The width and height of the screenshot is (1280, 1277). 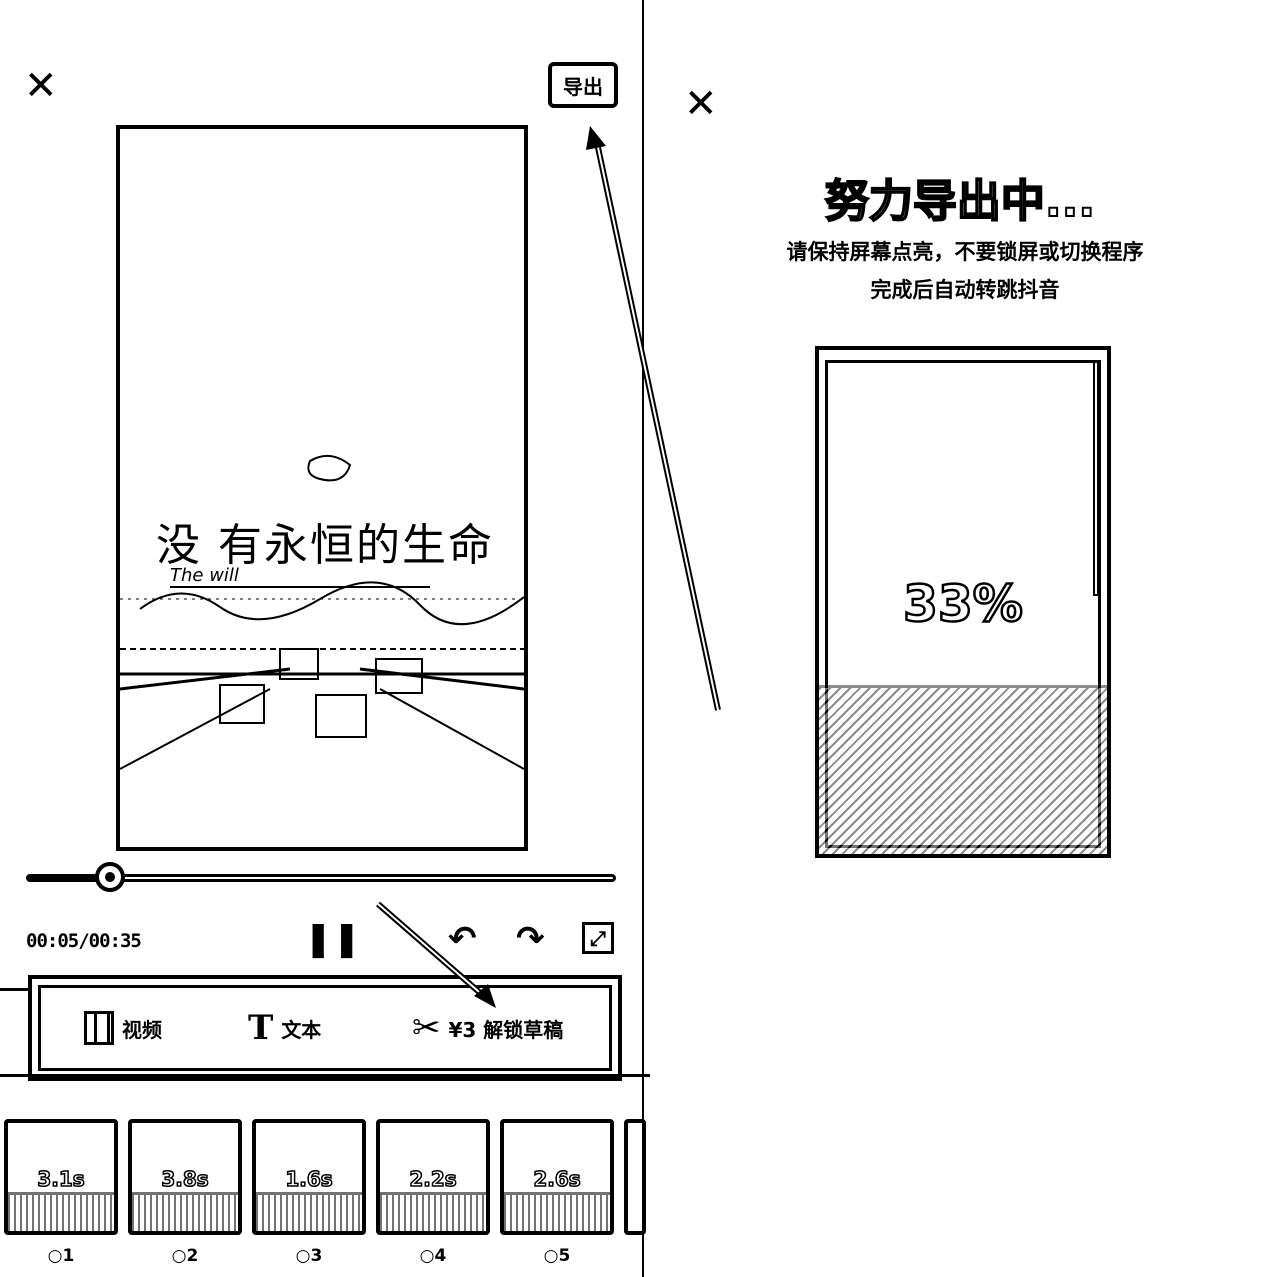 I want to click on undo-icon: ↶, so click(x=462, y=939).